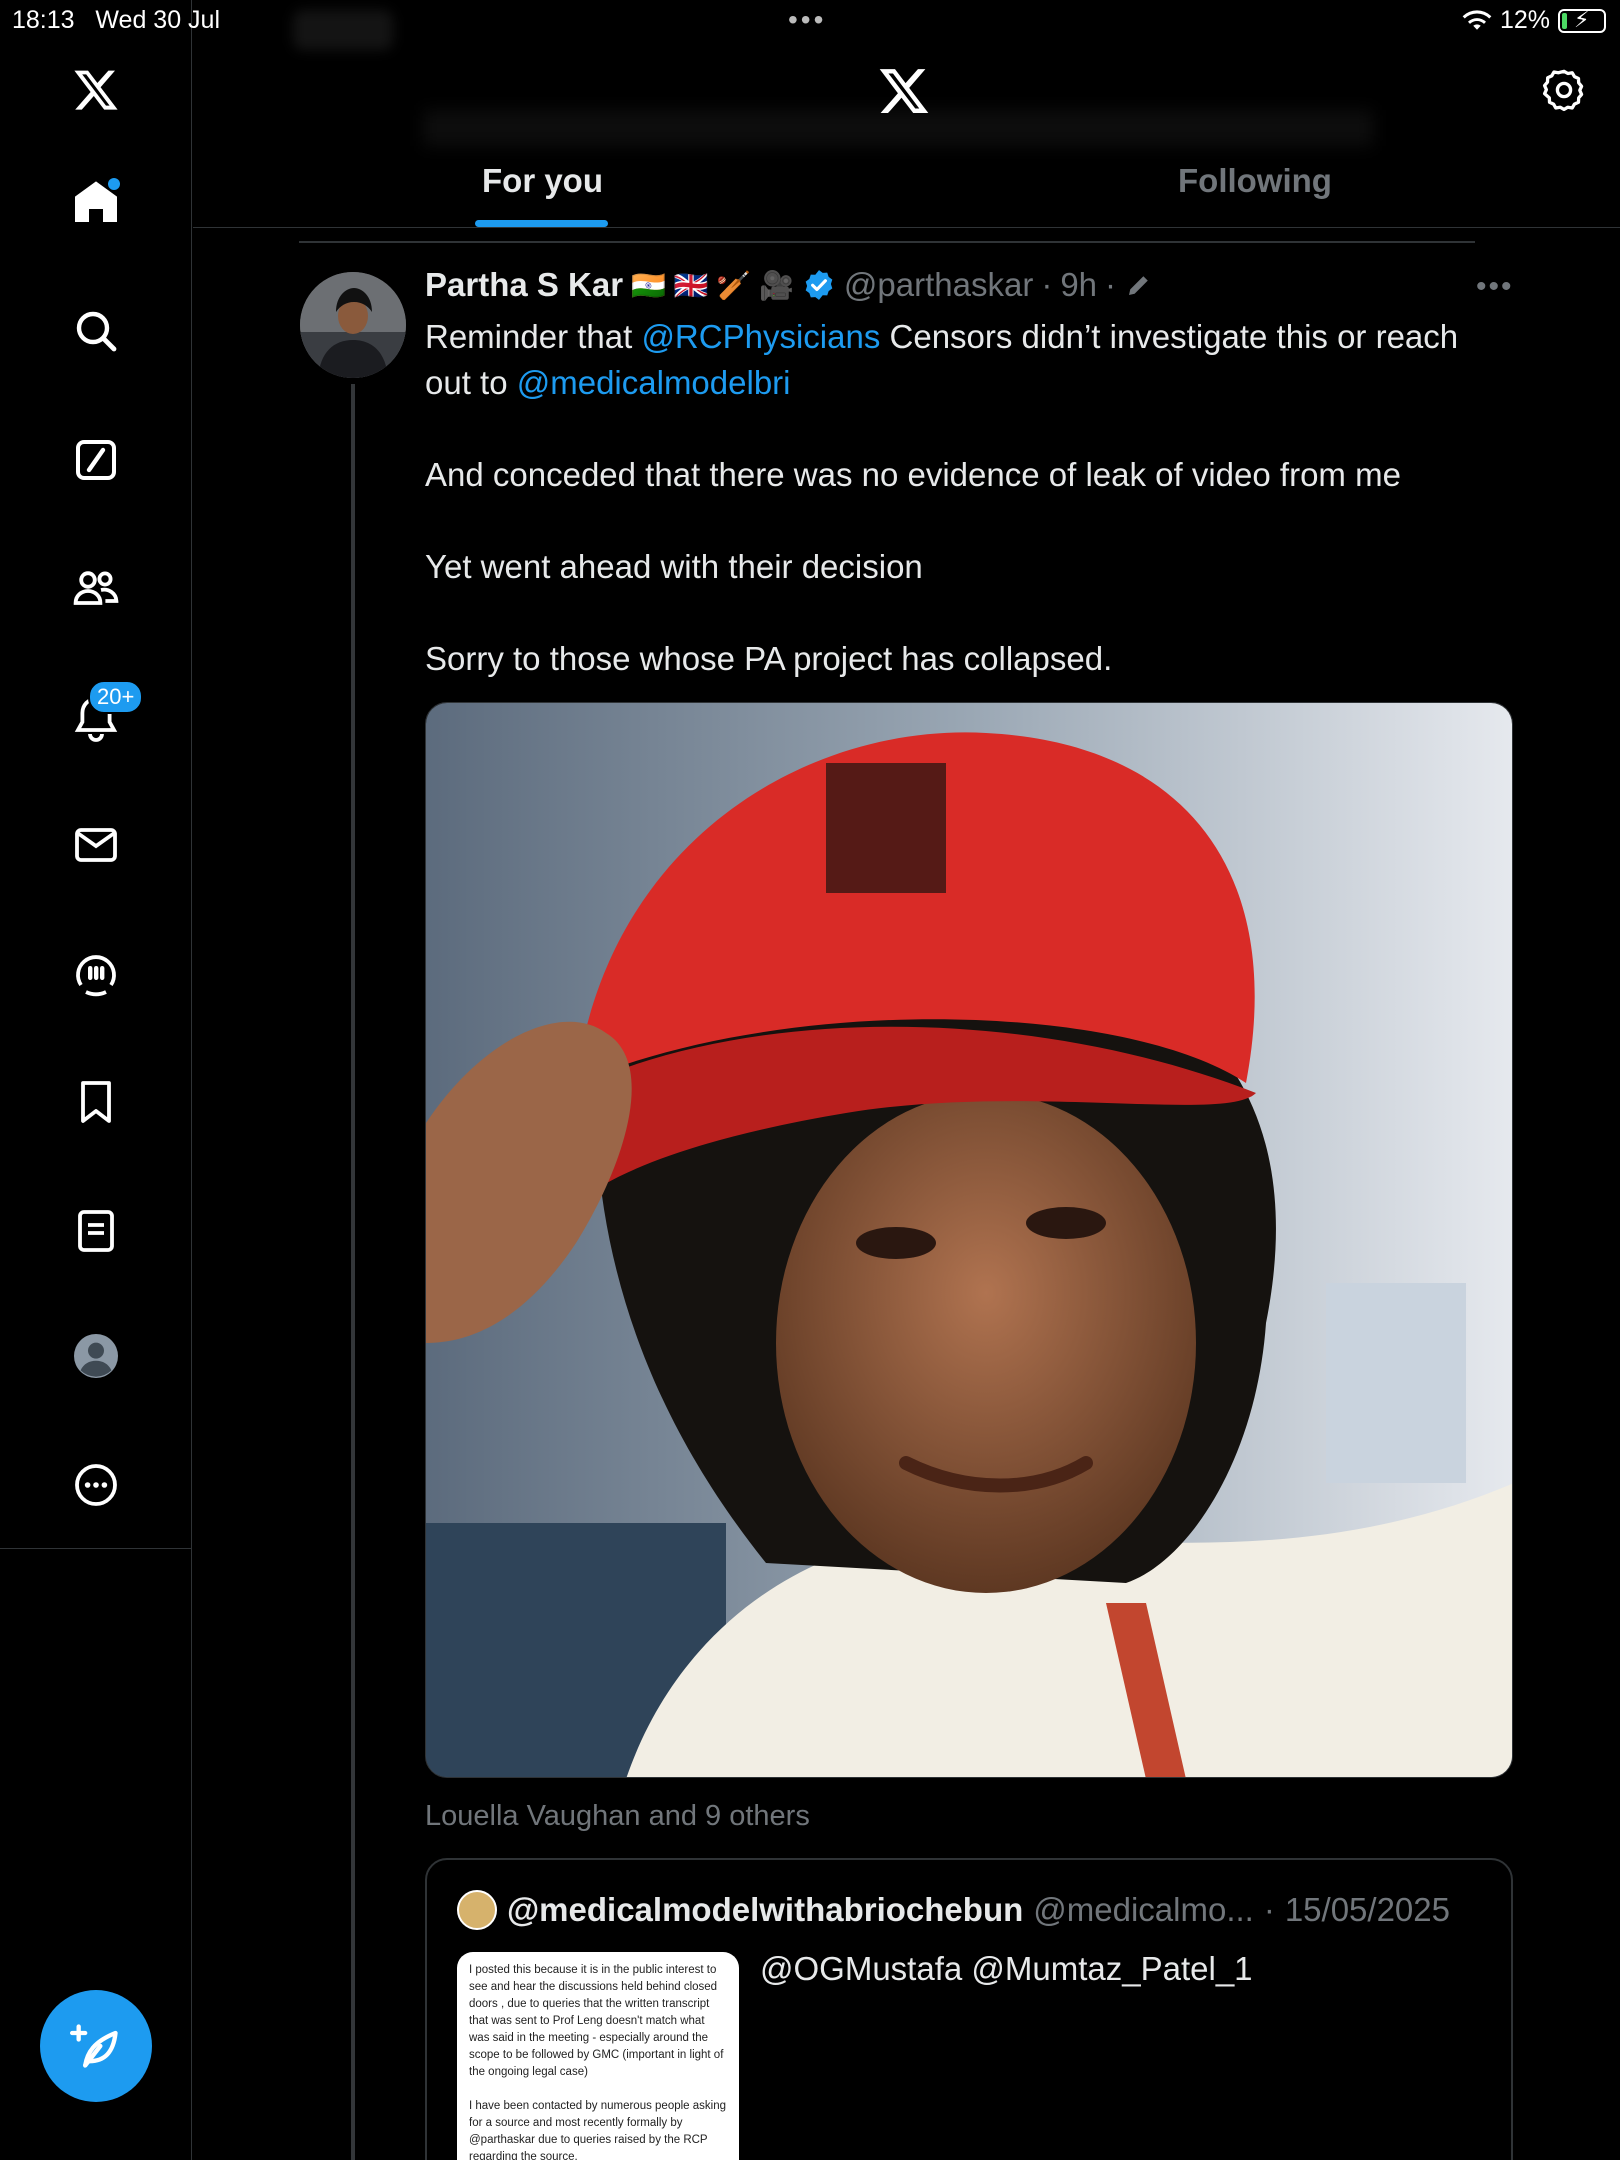 The height and width of the screenshot is (2160, 1620). I want to click on search-icon, so click(96, 331).